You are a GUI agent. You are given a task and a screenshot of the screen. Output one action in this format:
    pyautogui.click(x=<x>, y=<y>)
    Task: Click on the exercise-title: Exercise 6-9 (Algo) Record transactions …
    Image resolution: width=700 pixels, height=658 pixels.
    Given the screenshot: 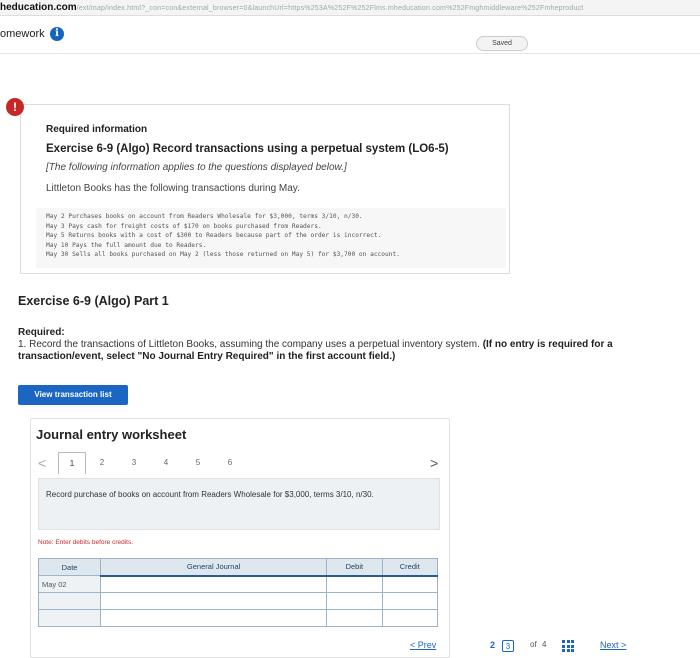 What is the action you would take?
    pyautogui.click(x=247, y=149)
    